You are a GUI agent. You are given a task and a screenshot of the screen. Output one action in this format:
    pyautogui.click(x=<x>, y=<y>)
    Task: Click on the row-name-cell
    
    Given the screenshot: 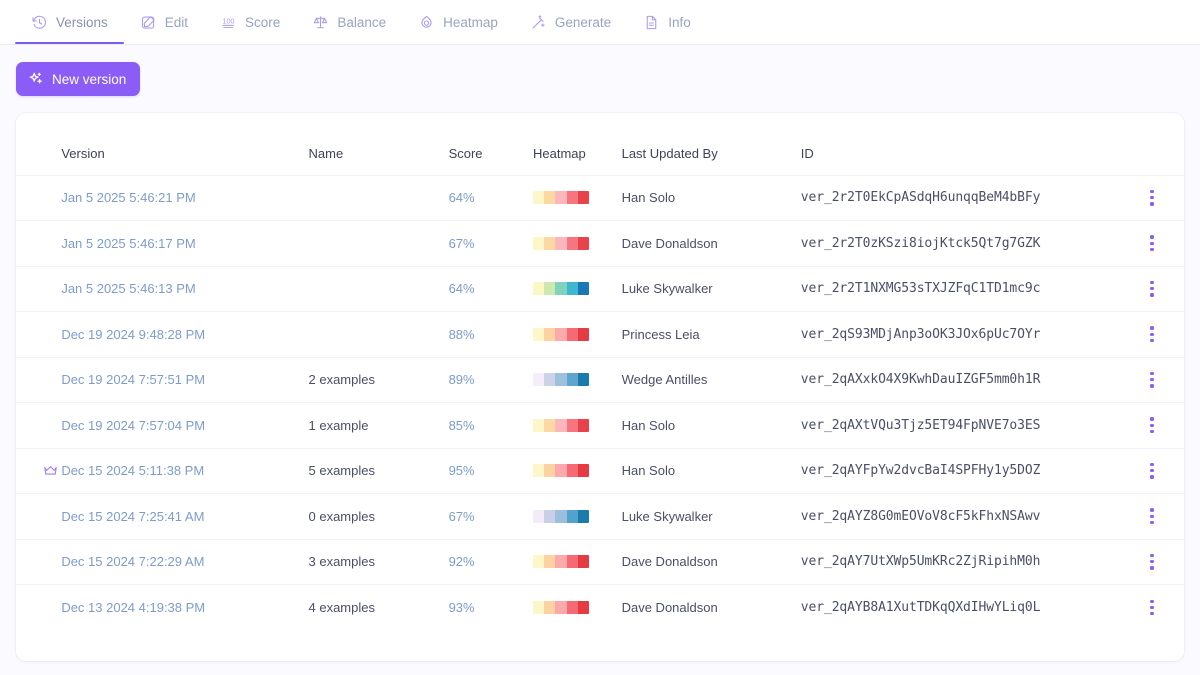 What is the action you would take?
    pyautogui.click(x=379, y=335)
    